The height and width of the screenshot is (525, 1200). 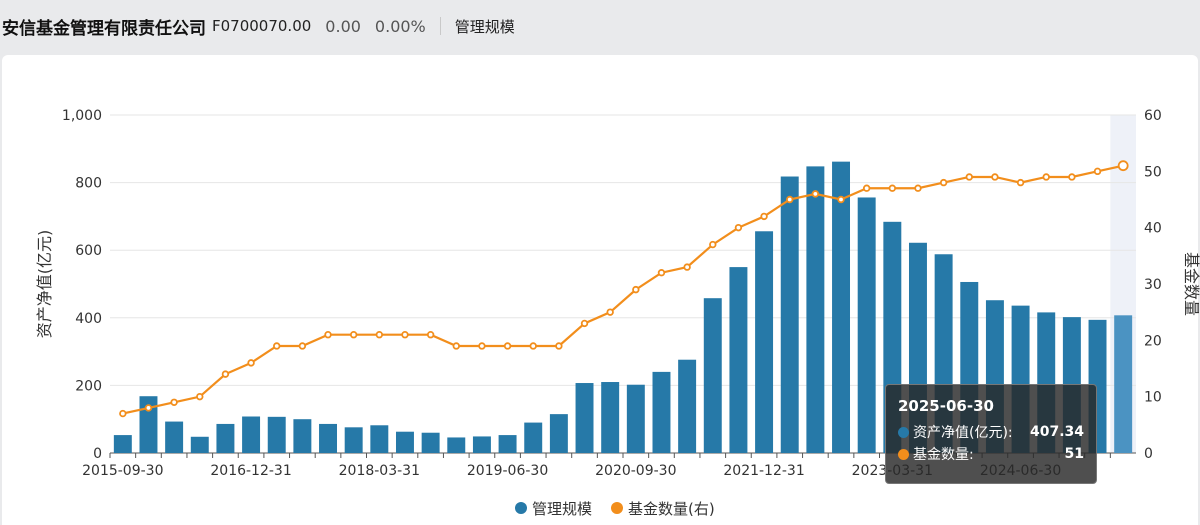 What do you see at coordinates (946, 406) in the screenshot?
I see `tooltip-date: 2025-06-30` at bounding box center [946, 406].